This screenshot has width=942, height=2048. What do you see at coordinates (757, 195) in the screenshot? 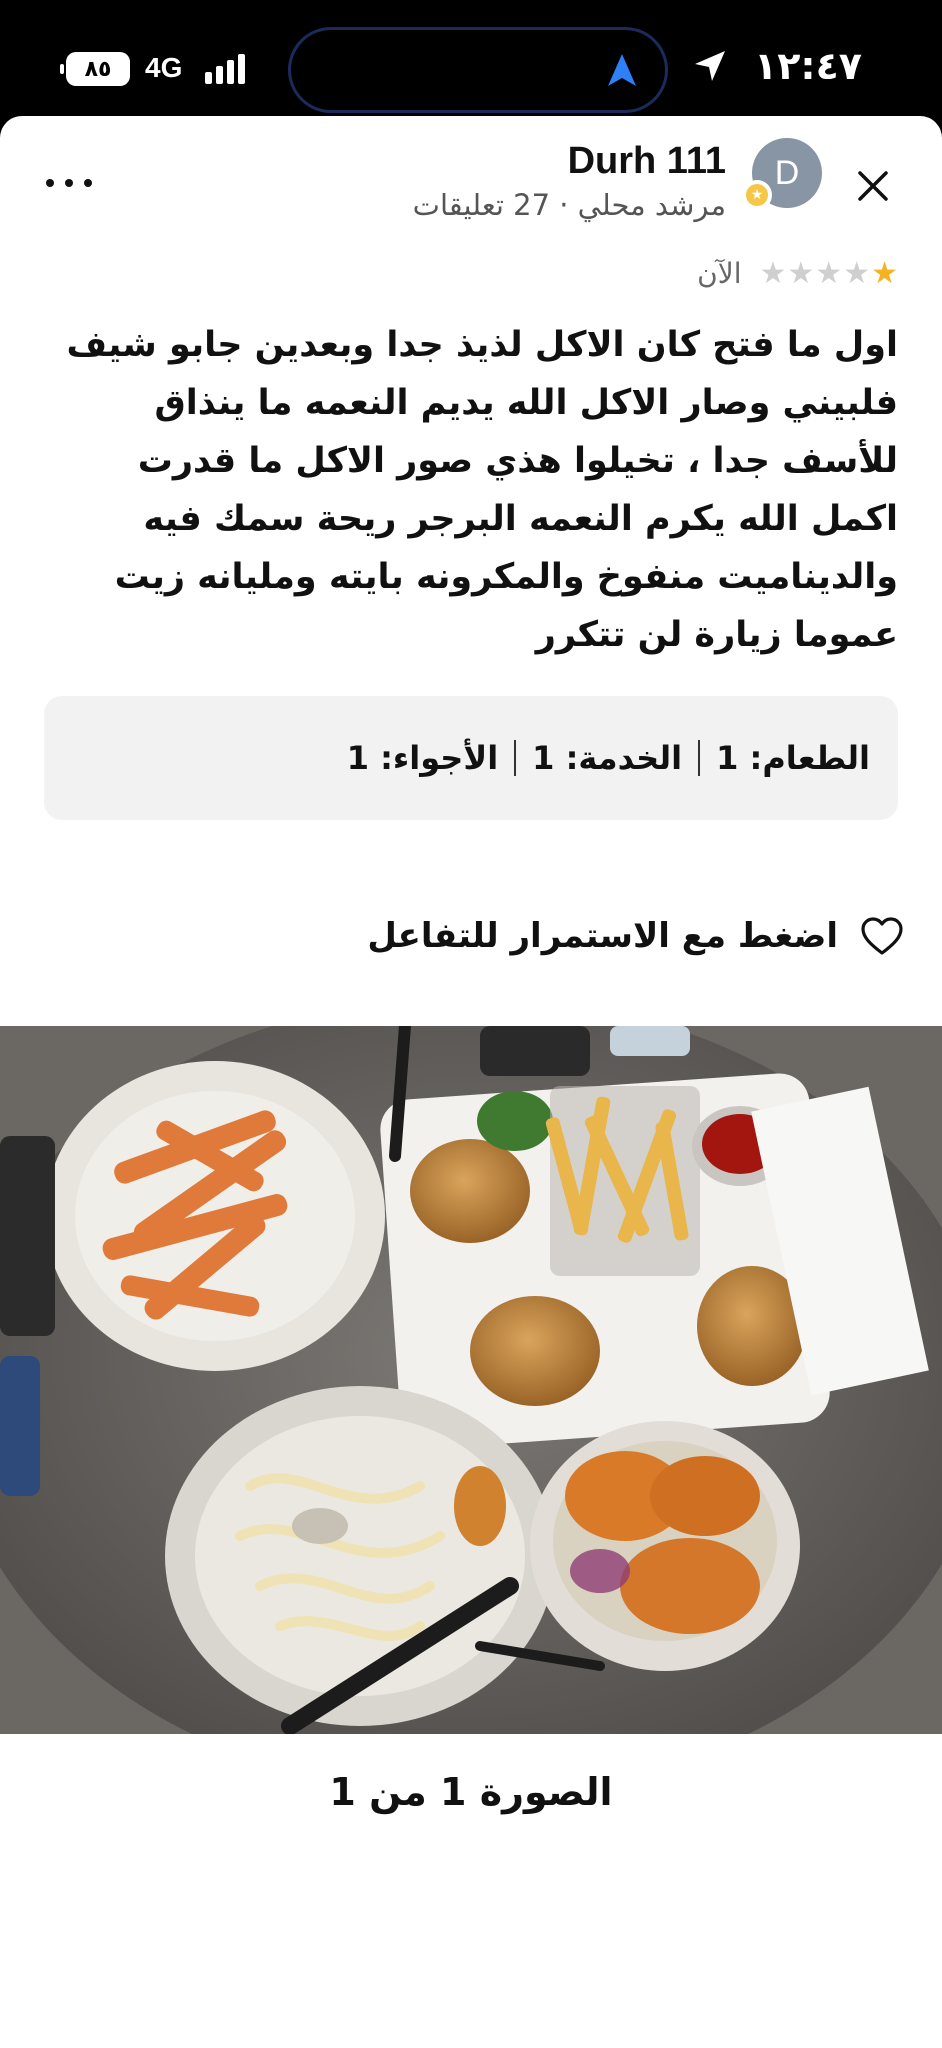
I see `local-guide-badge-icon: ★` at bounding box center [757, 195].